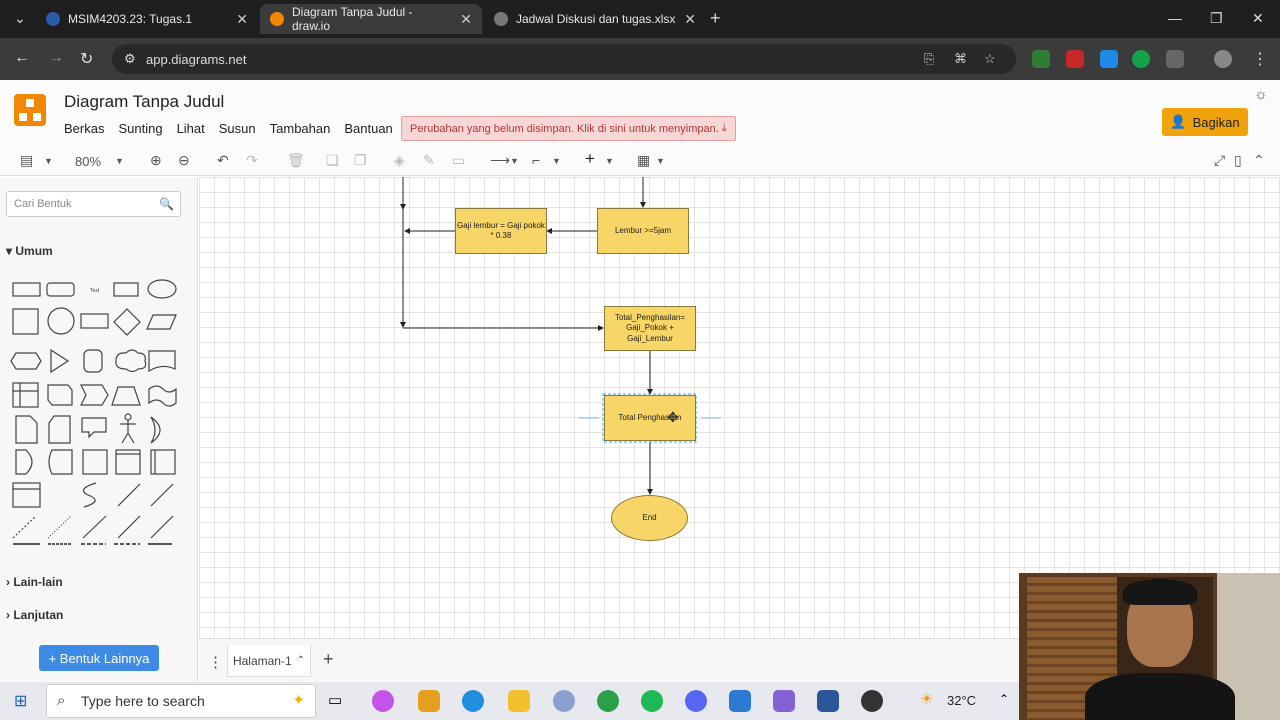 The width and height of the screenshot is (1280, 720). I want to click on line-color-icon: ✎, so click(429, 160).